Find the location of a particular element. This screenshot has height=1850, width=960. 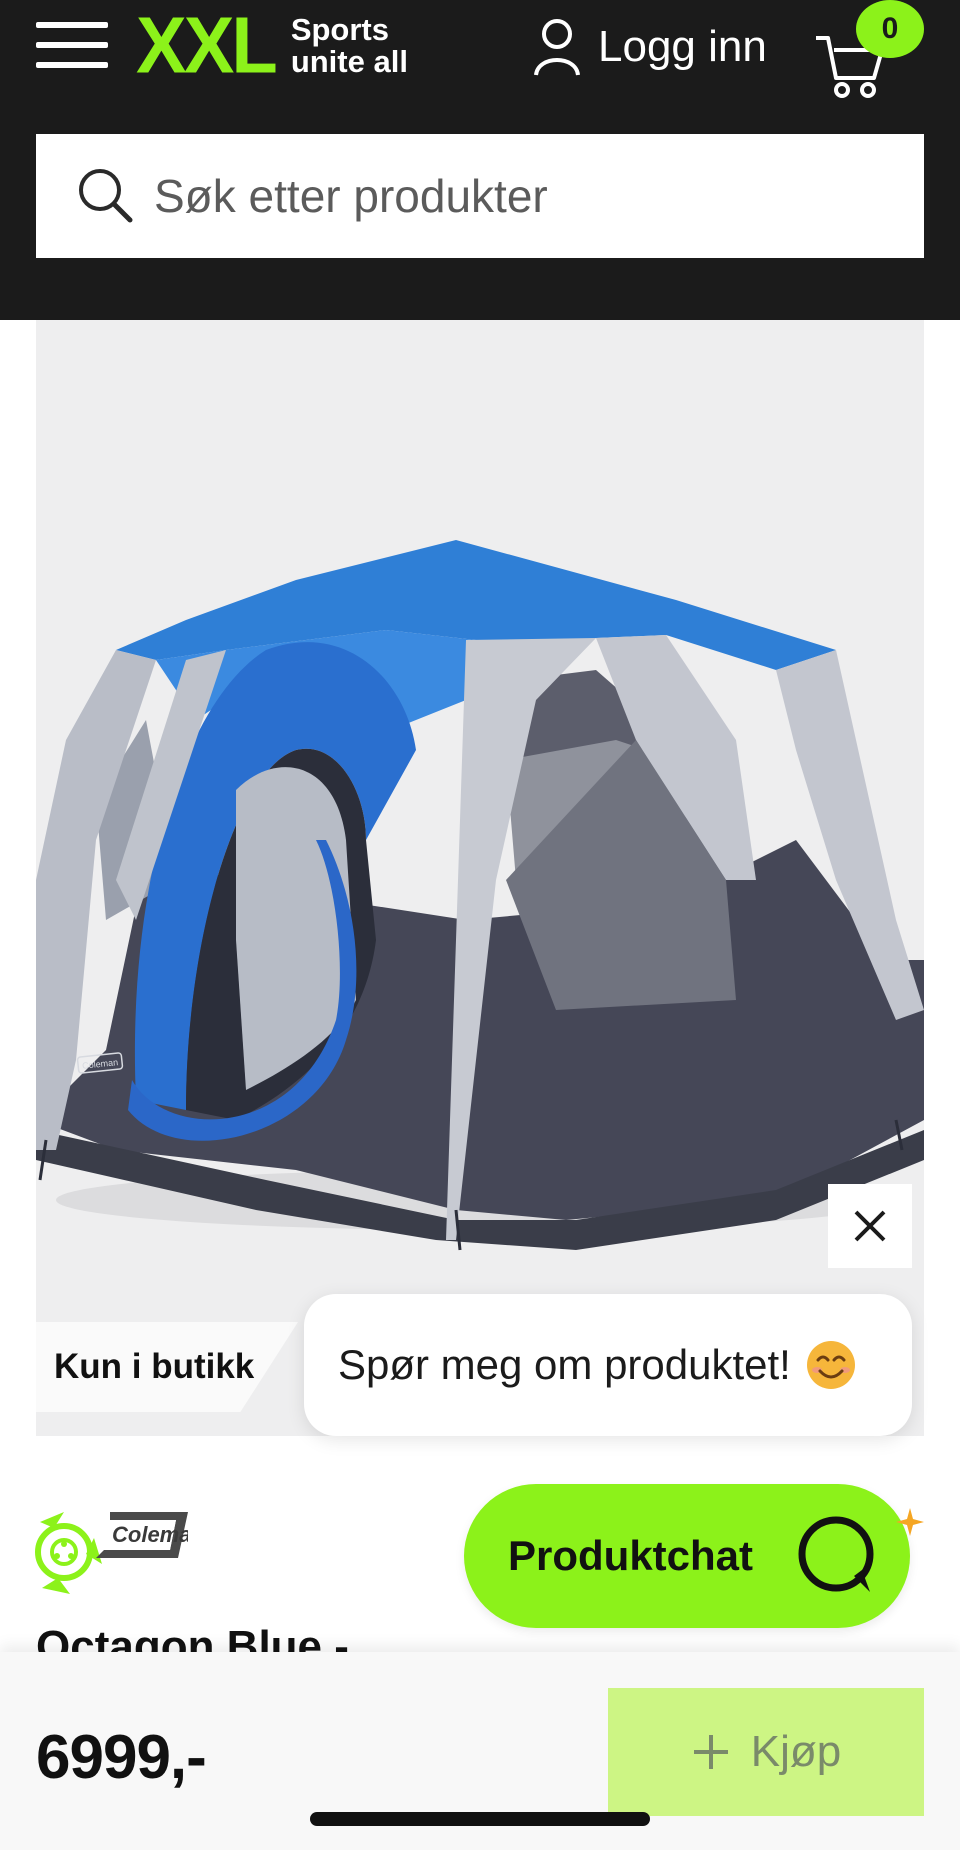

search-icon is located at coordinates (106, 196).